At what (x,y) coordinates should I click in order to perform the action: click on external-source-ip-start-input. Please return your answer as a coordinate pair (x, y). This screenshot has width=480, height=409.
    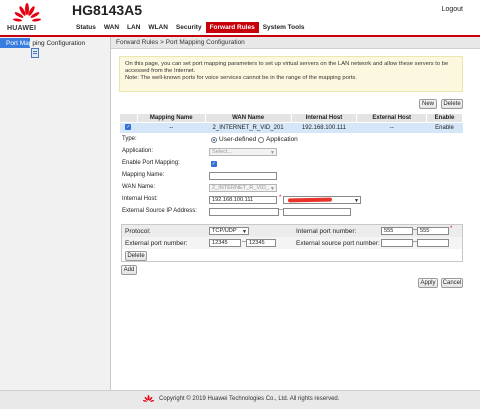
    Looking at the image, I should click on (244, 212).